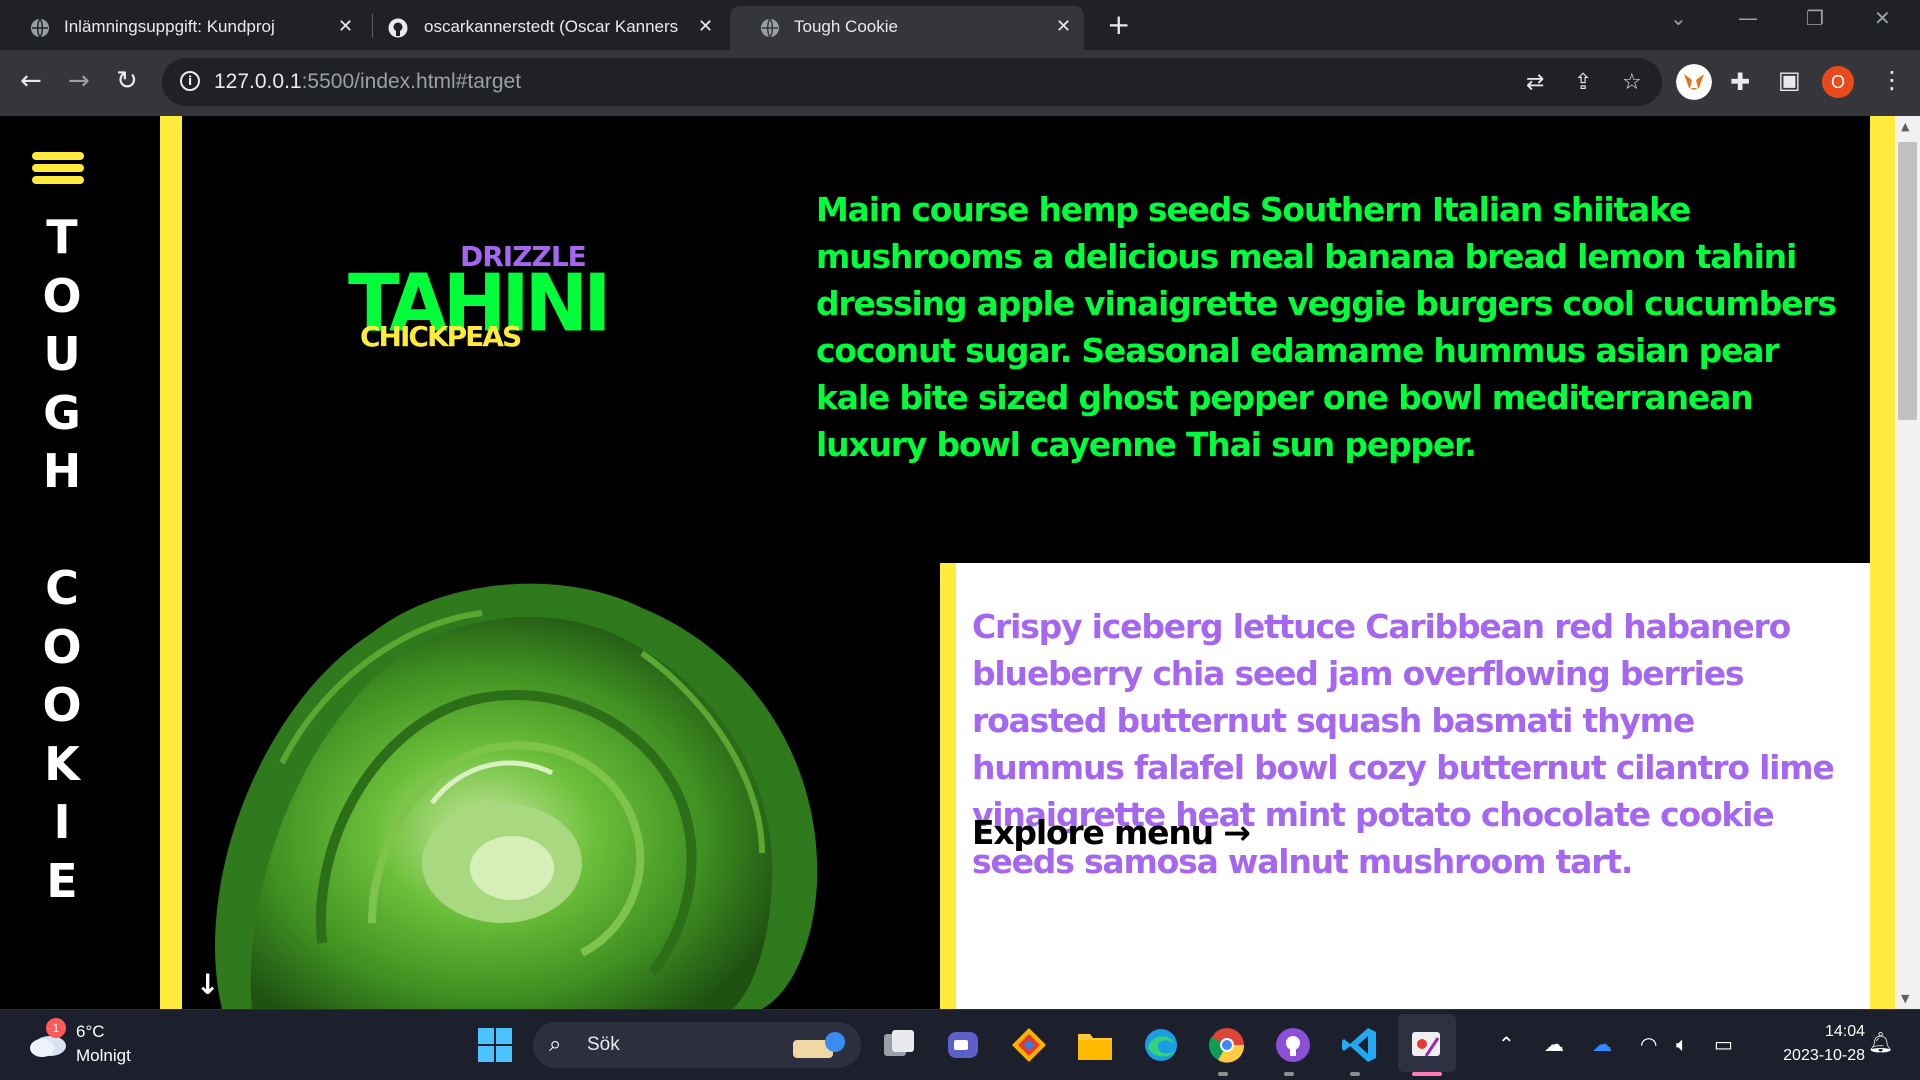 The image size is (1920, 1080). Describe the element at coordinates (258, 81) in the screenshot. I see `url-host: 127.0.0.1` at that location.